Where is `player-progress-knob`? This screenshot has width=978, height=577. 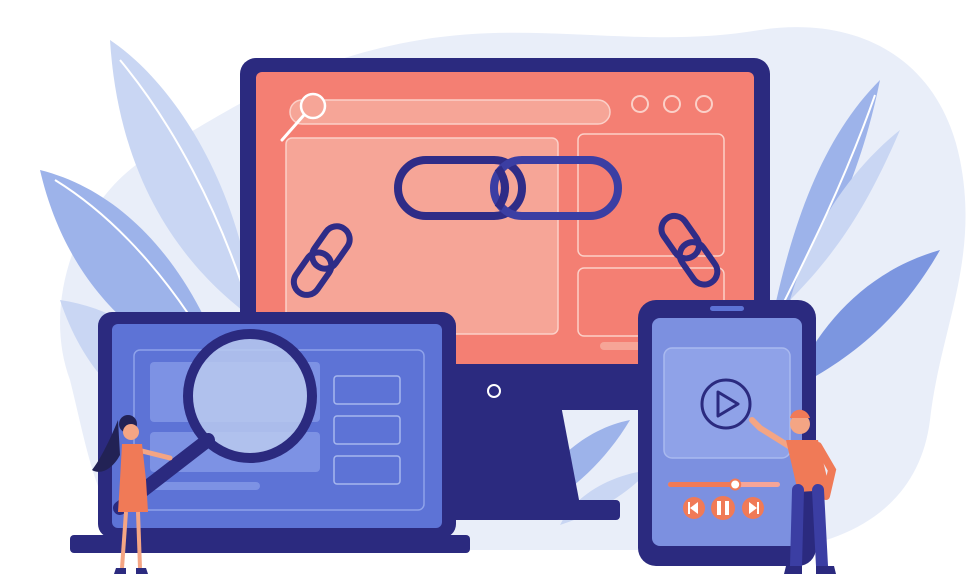 player-progress-knob is located at coordinates (735, 484).